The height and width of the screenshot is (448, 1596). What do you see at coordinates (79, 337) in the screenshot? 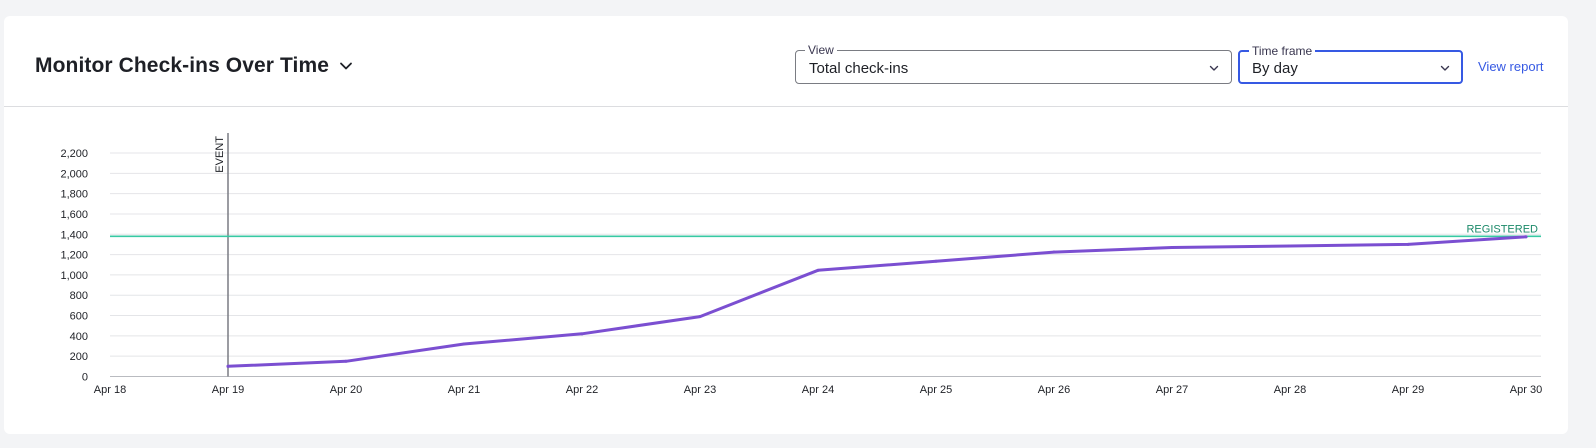
I see `y-tick-label: 400` at bounding box center [79, 337].